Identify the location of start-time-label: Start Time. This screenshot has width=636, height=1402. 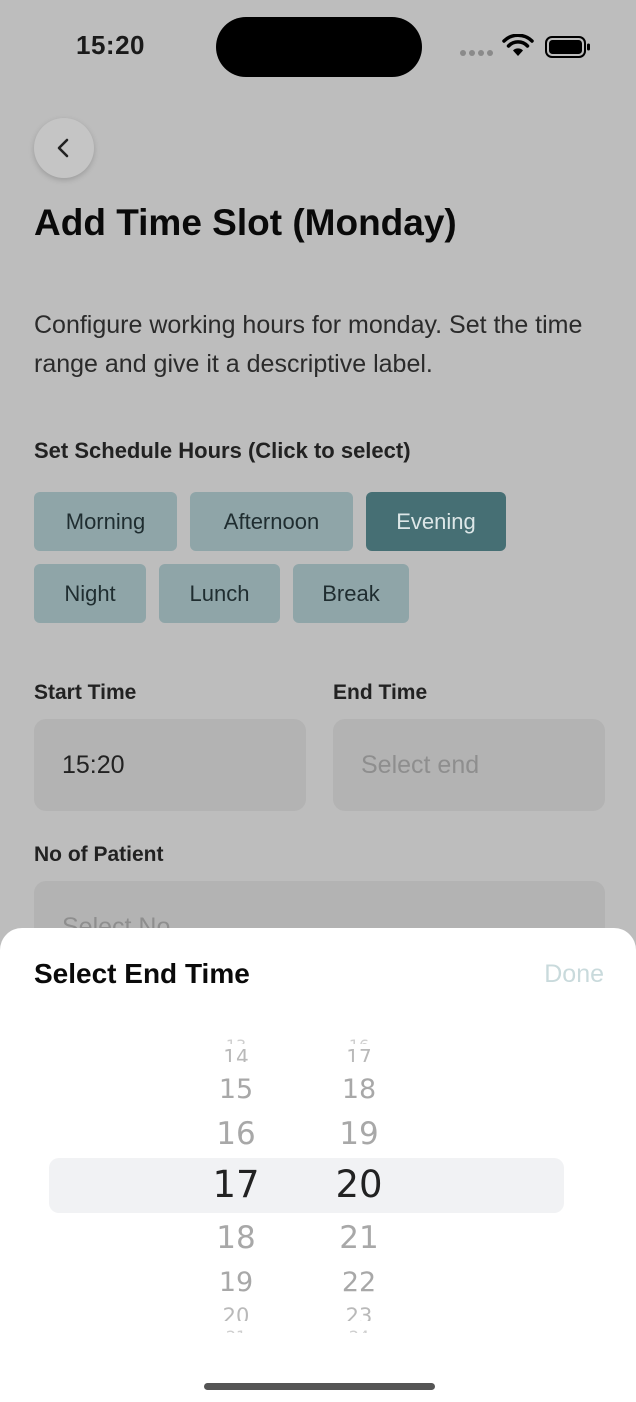
(85, 692).